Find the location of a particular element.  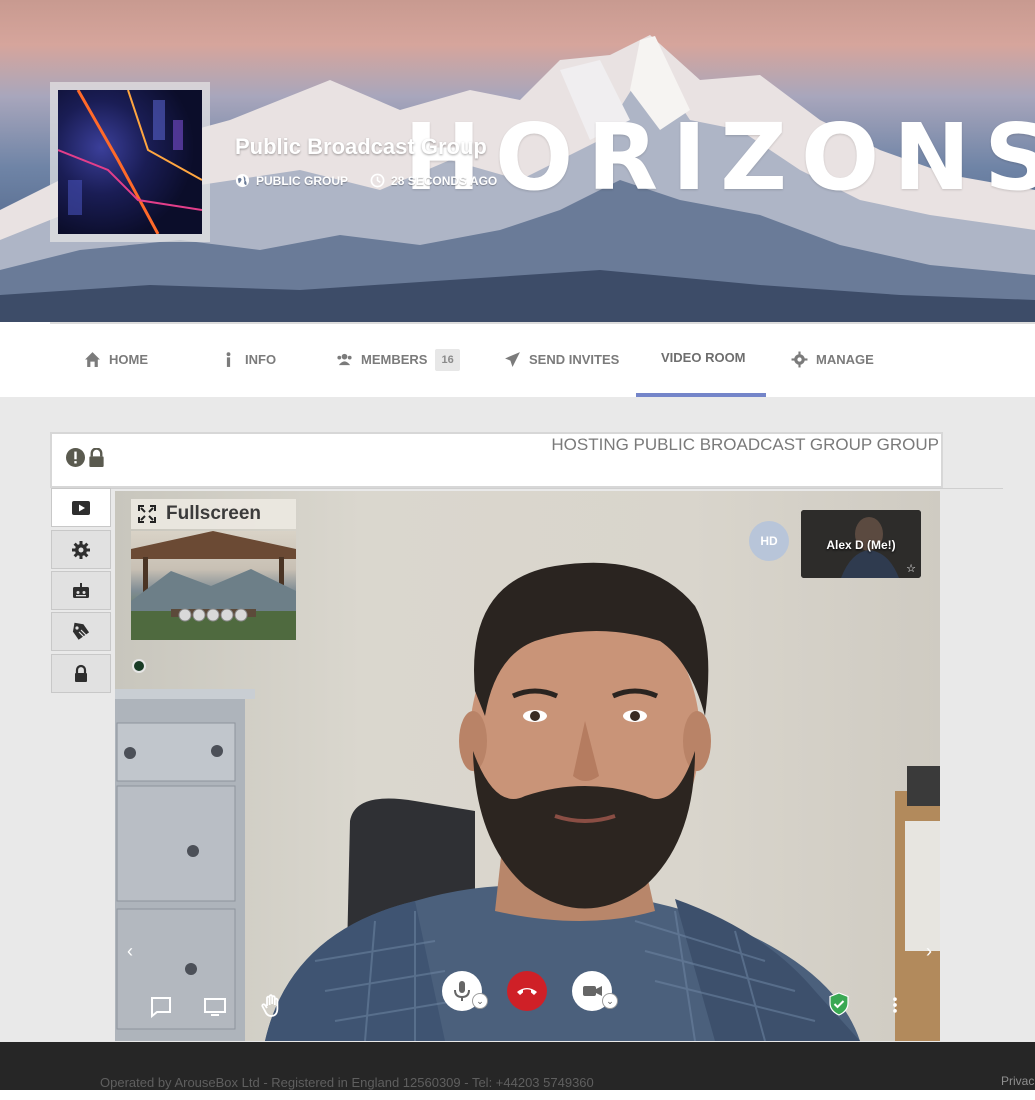

tab-video-room-label: VIDEO ROOM is located at coordinates (703, 357).